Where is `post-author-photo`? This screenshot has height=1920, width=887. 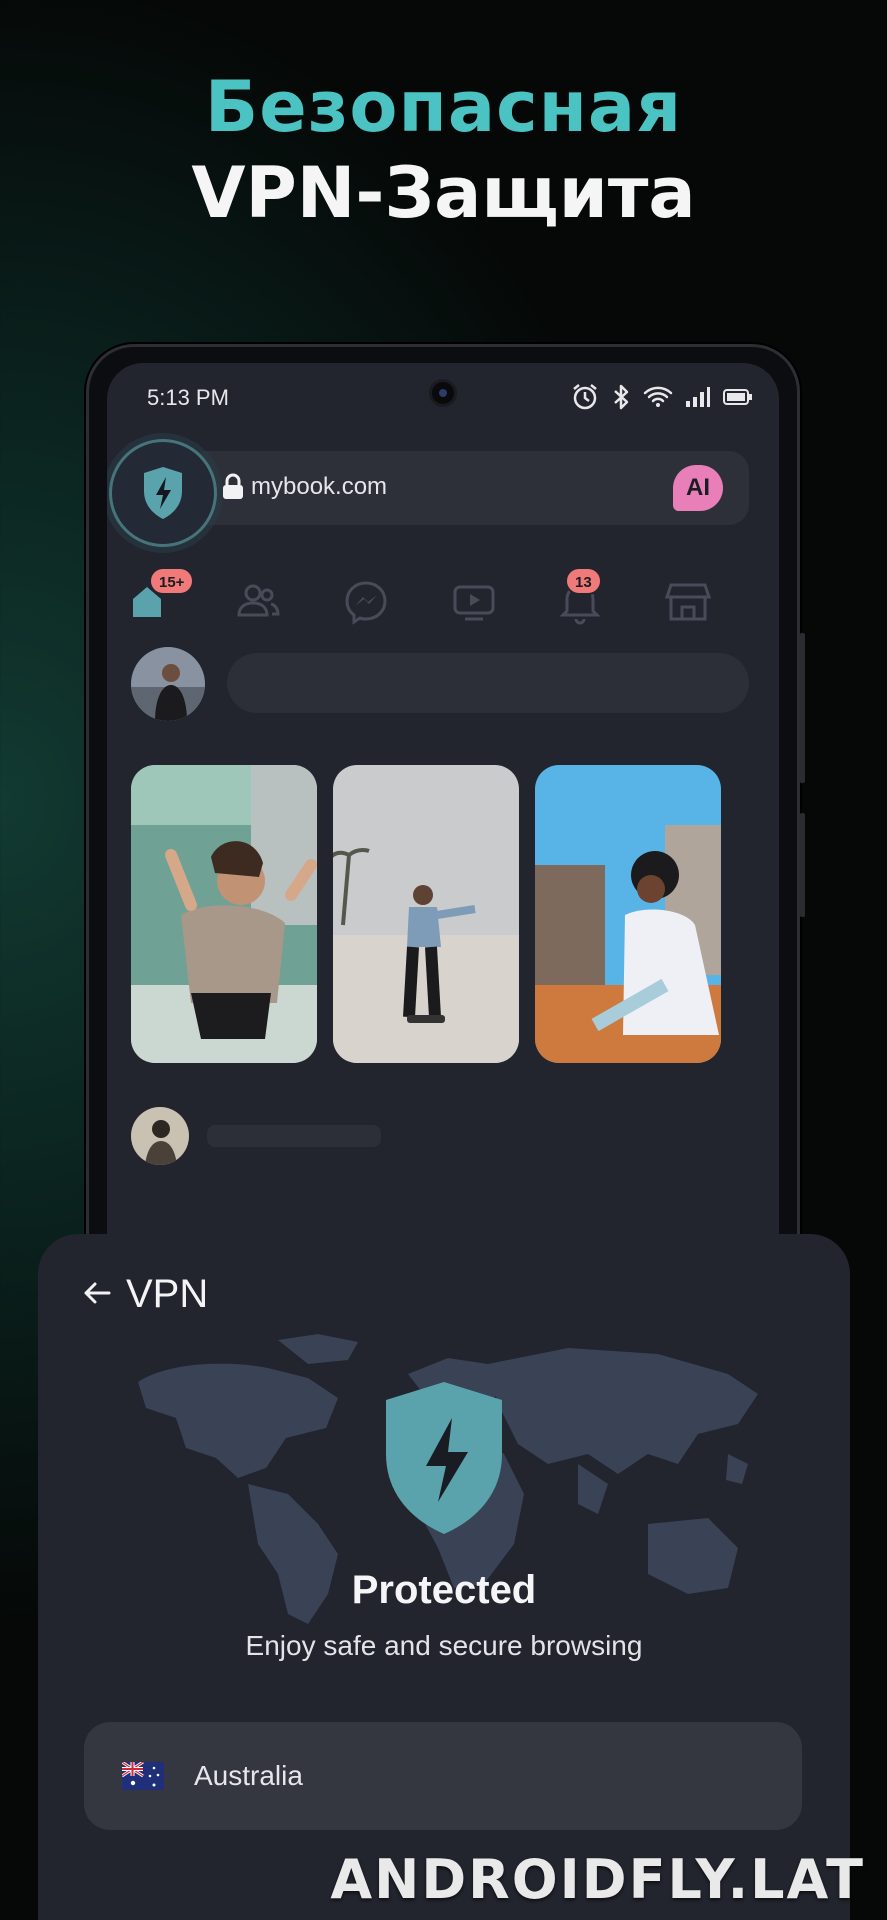
post-author-photo is located at coordinates (160, 1136).